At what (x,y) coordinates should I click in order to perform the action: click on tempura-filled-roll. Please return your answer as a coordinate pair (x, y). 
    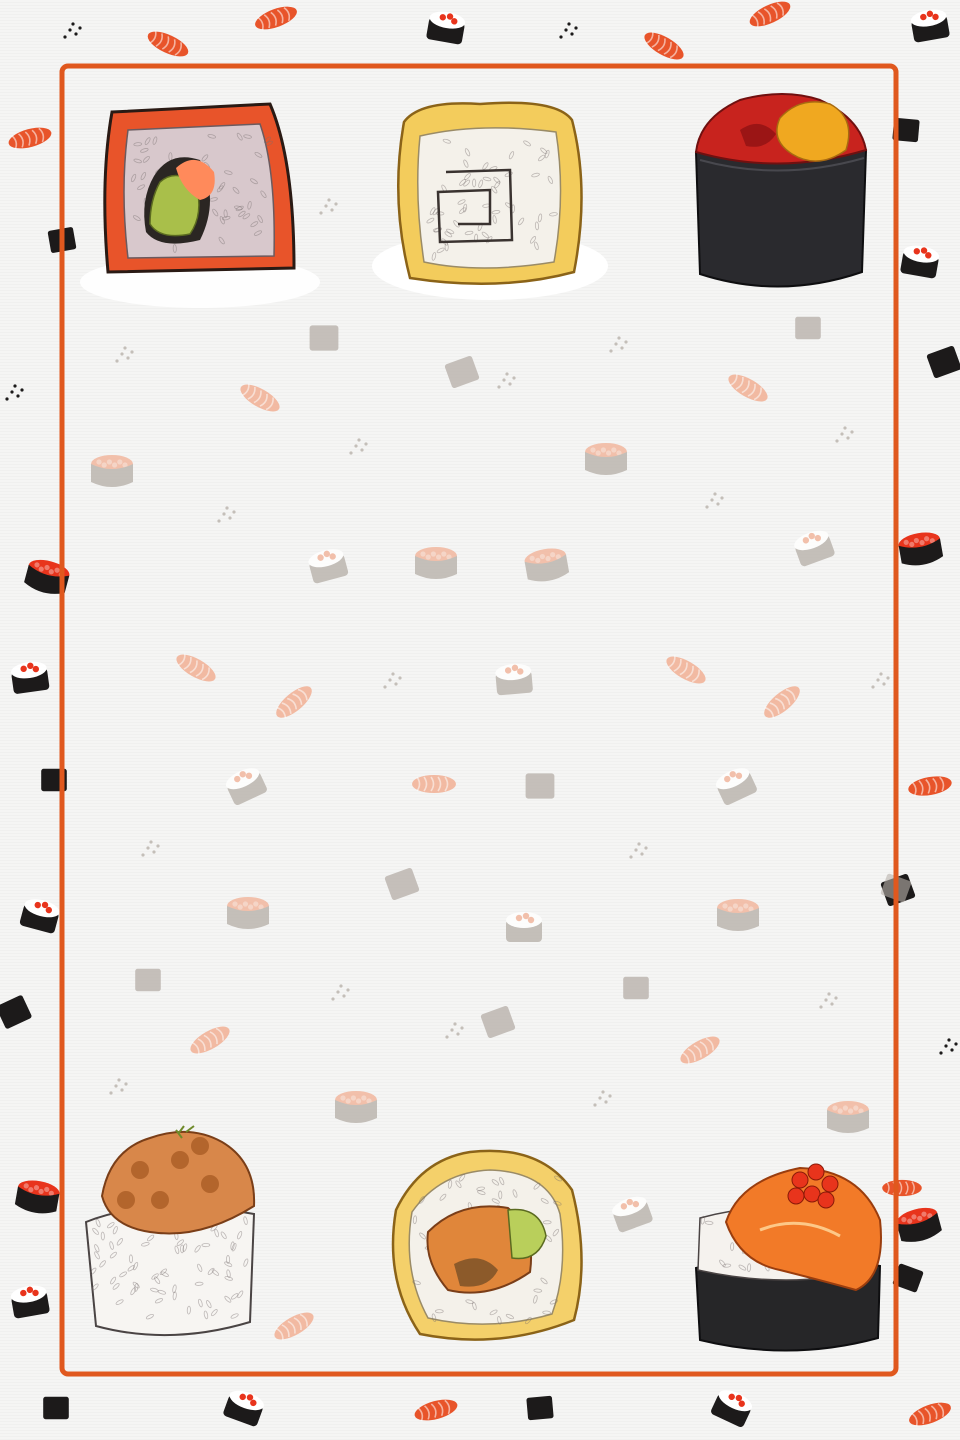
    Looking at the image, I should click on (487, 1245).